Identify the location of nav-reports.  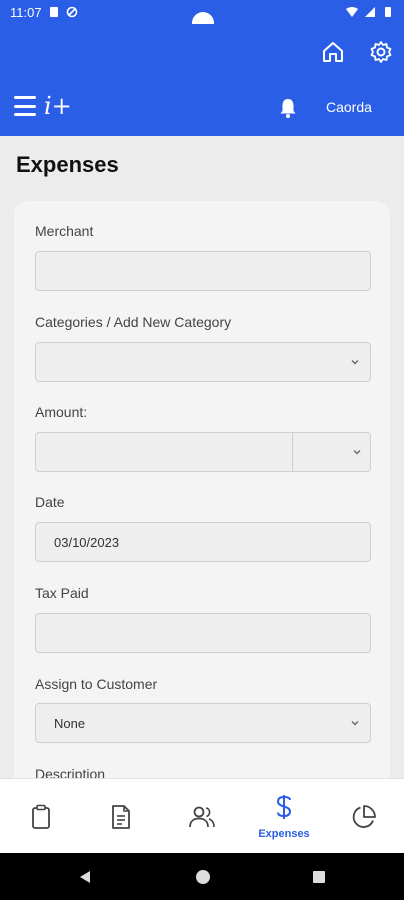
(364, 816).